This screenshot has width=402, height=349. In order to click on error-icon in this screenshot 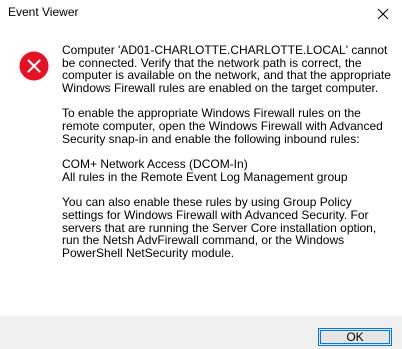, I will do `click(34, 66)`.